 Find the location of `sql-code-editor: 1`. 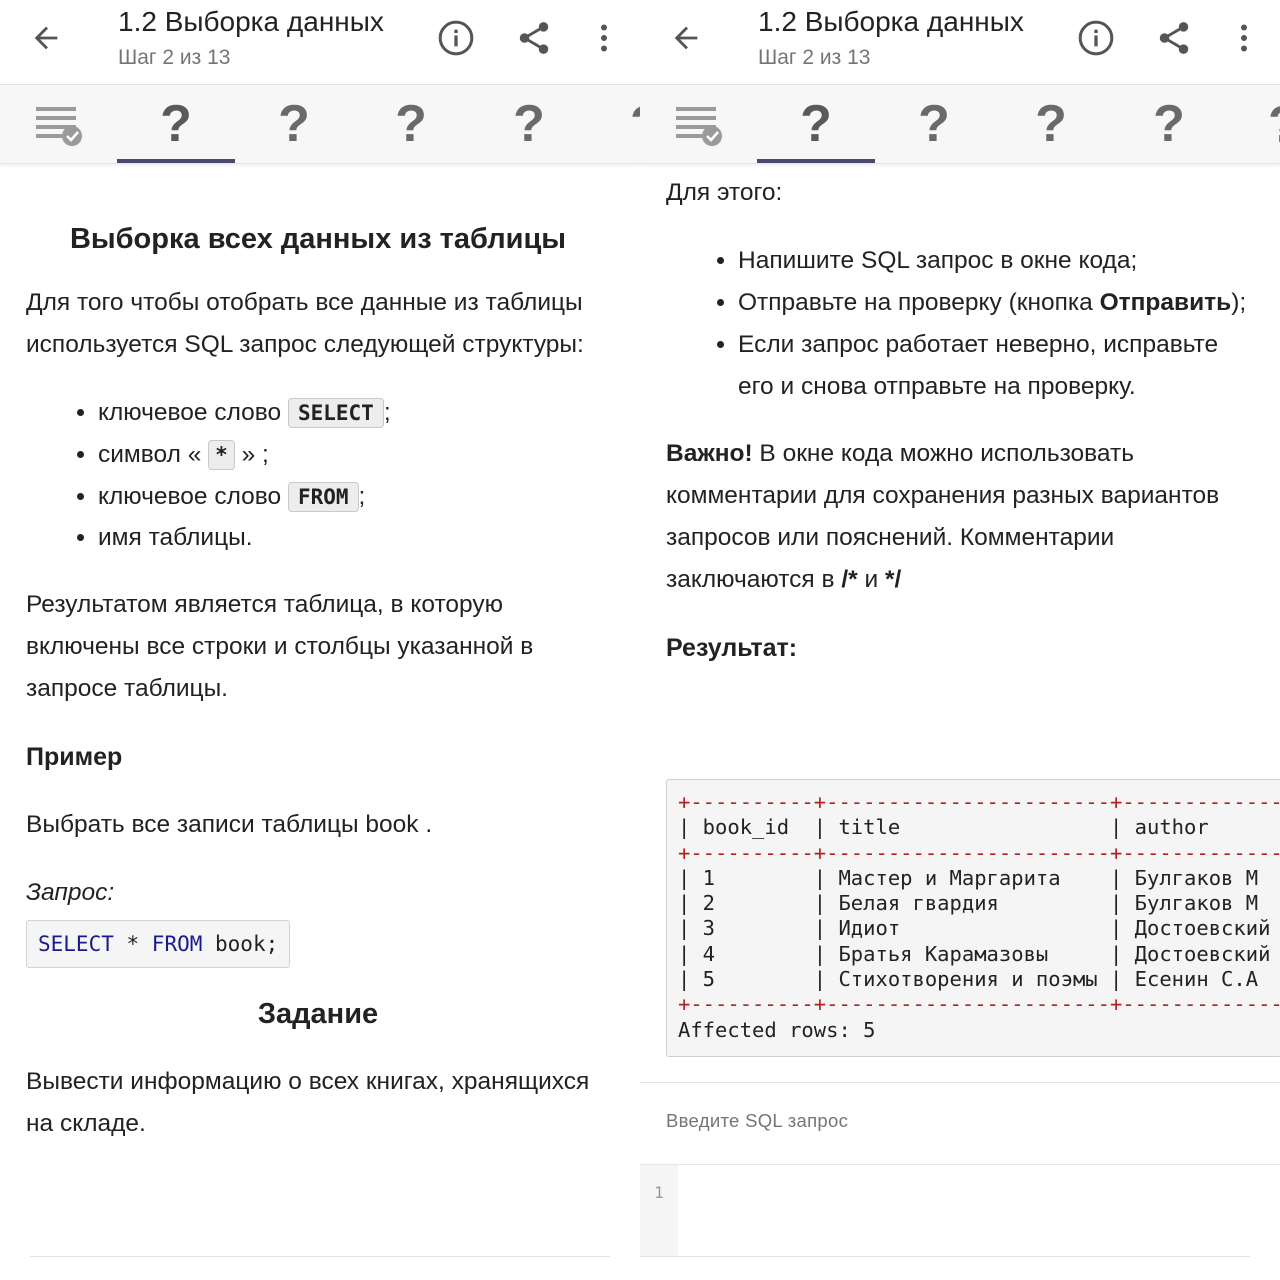

sql-code-editor: 1 is located at coordinates (960, 1210).